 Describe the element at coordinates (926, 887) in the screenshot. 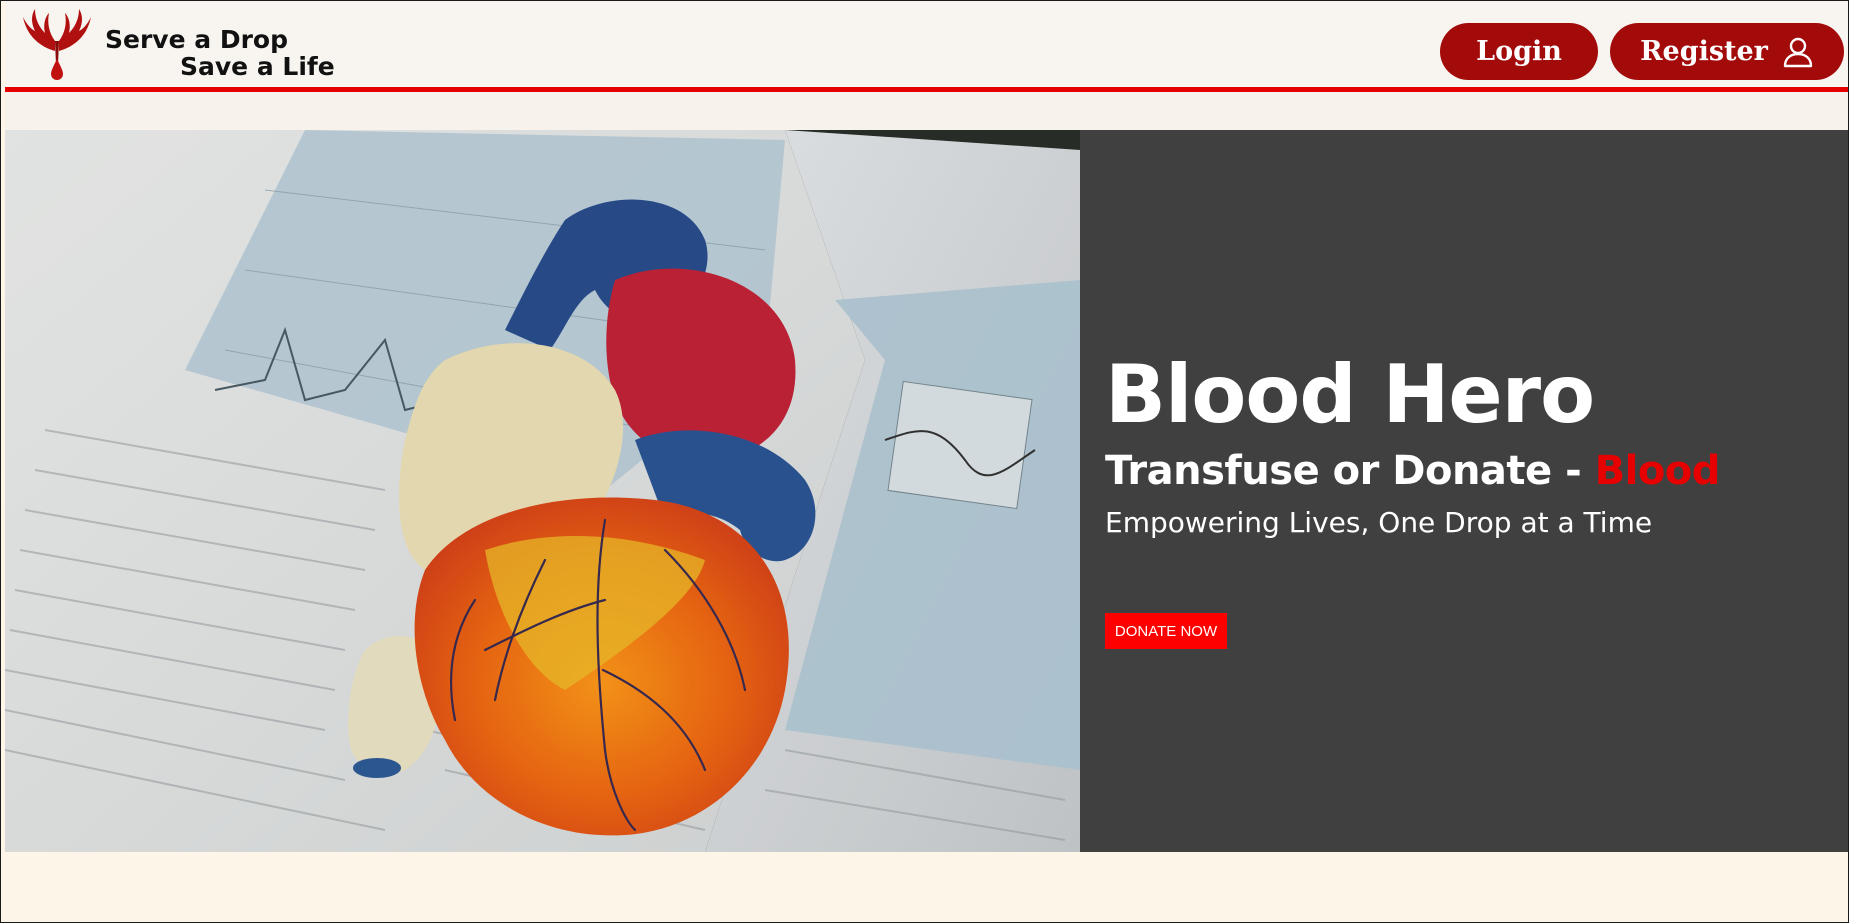

I see `page-footer-band` at that location.